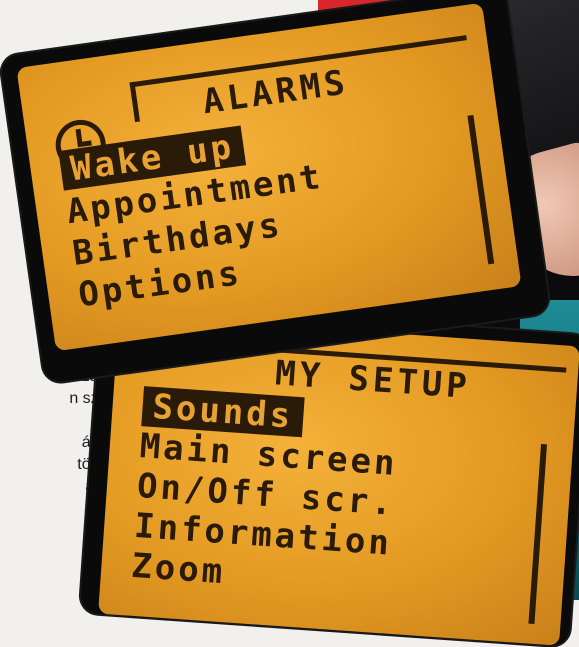  What do you see at coordinates (135, 102) in the screenshot?
I see `title-frame` at bounding box center [135, 102].